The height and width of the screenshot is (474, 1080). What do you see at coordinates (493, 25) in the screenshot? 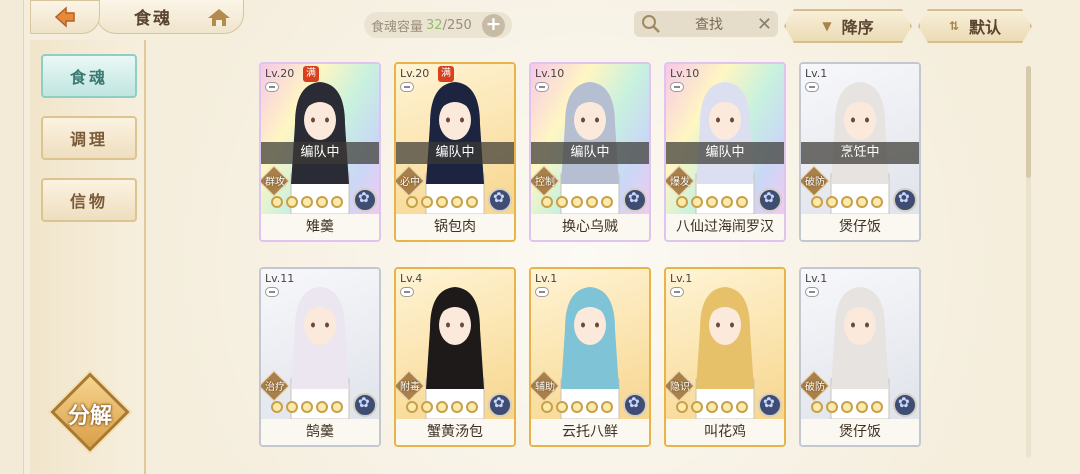
I see `add-capacity-button: +` at bounding box center [493, 25].